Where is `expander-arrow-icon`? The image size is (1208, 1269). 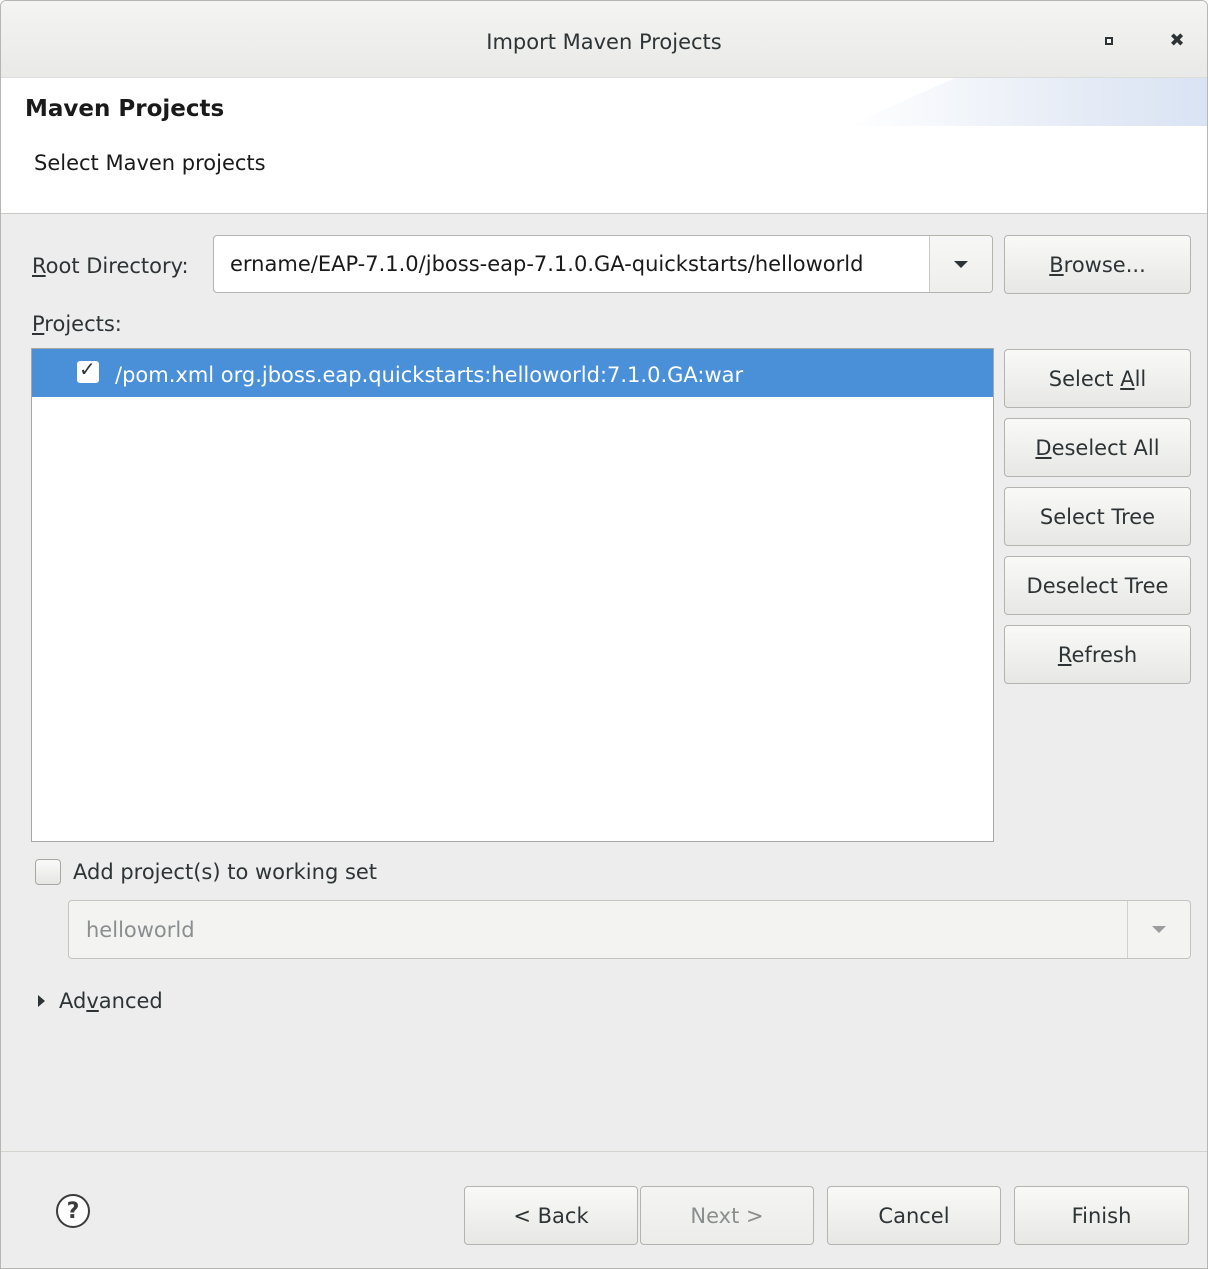
expander-arrow-icon is located at coordinates (41, 1001).